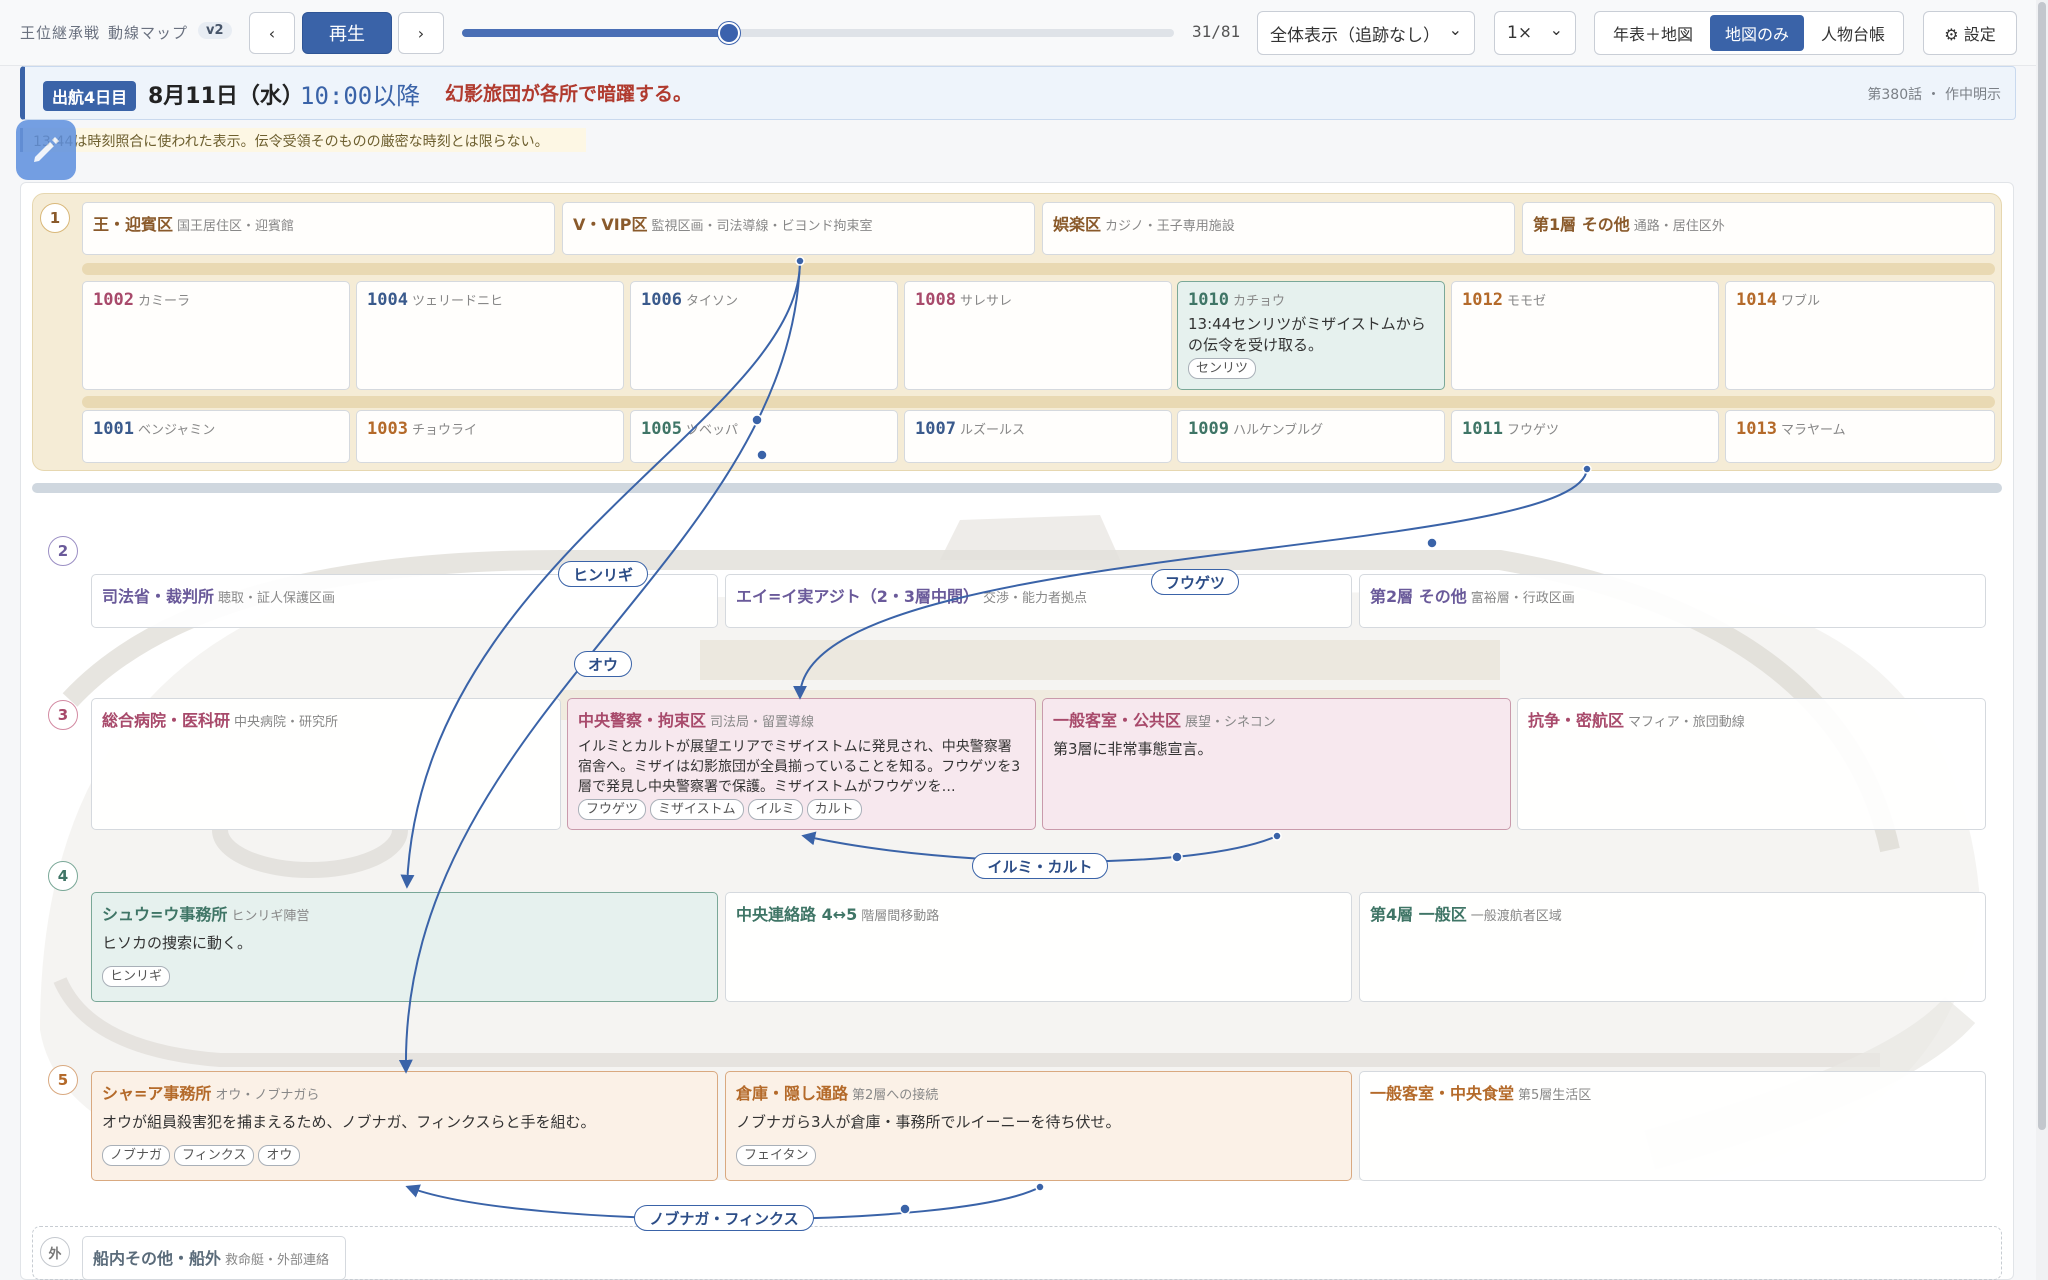 Image resolution: width=2048 pixels, height=1280 pixels. Describe the element at coordinates (216, 335) in the screenshot. I see `room-1002: 1002 カミーラ` at that location.